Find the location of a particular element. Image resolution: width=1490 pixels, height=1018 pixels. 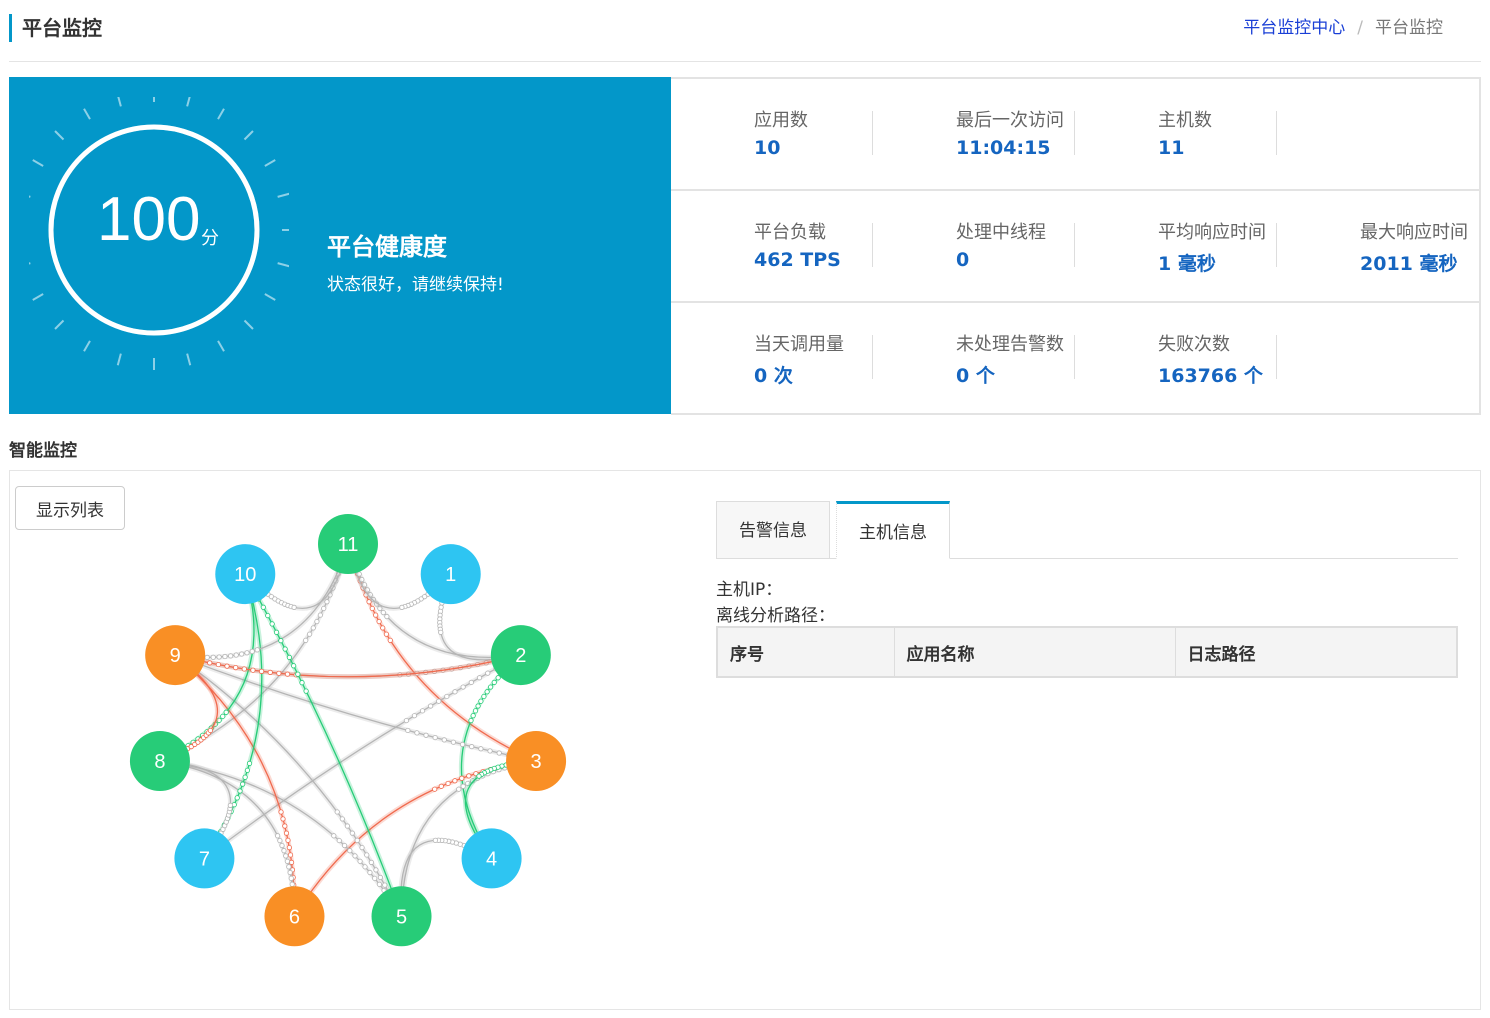

breadcrumb-current: 平台监控 is located at coordinates (1409, 28).